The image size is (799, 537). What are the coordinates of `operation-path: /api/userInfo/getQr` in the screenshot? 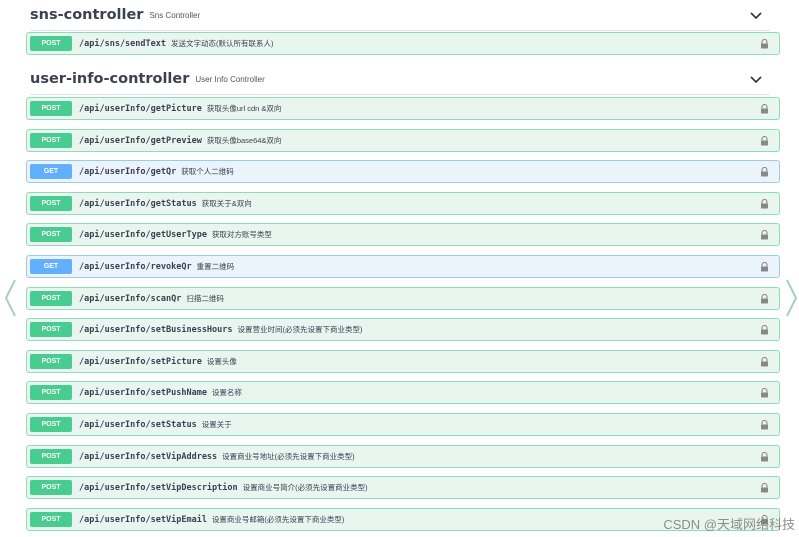 It's located at (128, 171).